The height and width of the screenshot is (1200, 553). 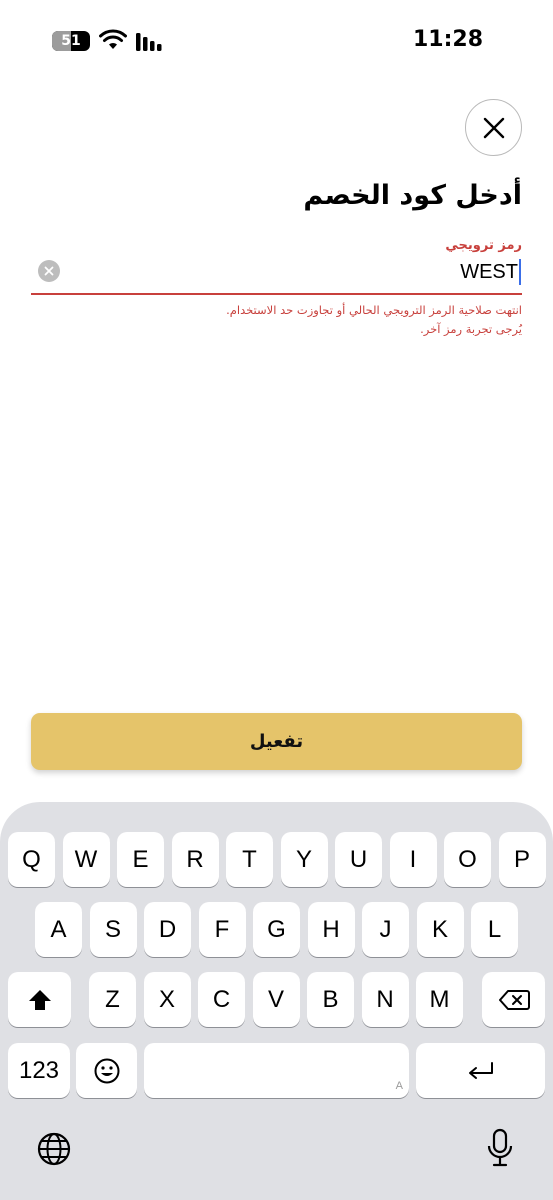 What do you see at coordinates (412, 195) in the screenshot?
I see `page-title: أدخل كود الخصم` at bounding box center [412, 195].